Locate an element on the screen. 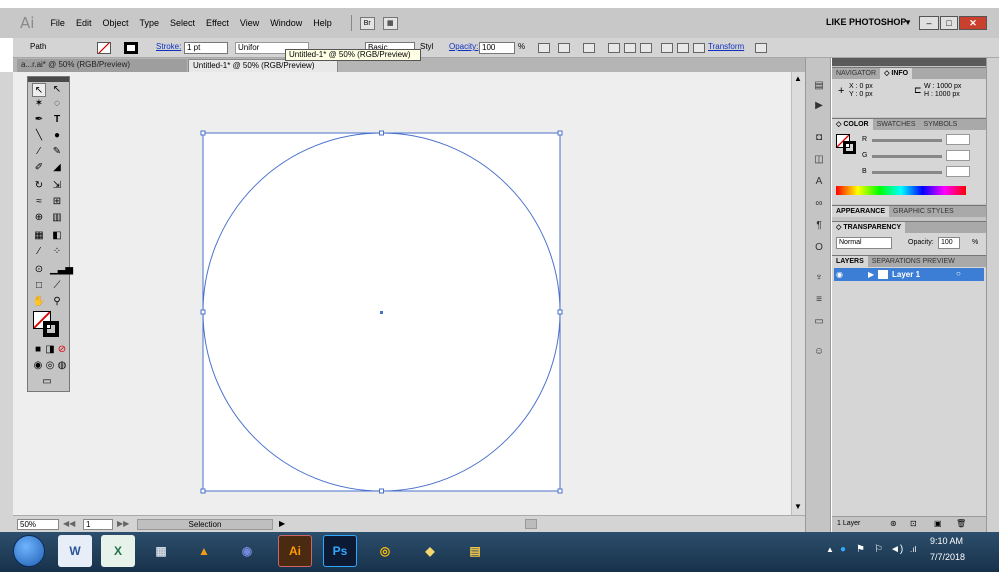  gradient-tool-icon: ◧ is located at coordinates (57, 236).